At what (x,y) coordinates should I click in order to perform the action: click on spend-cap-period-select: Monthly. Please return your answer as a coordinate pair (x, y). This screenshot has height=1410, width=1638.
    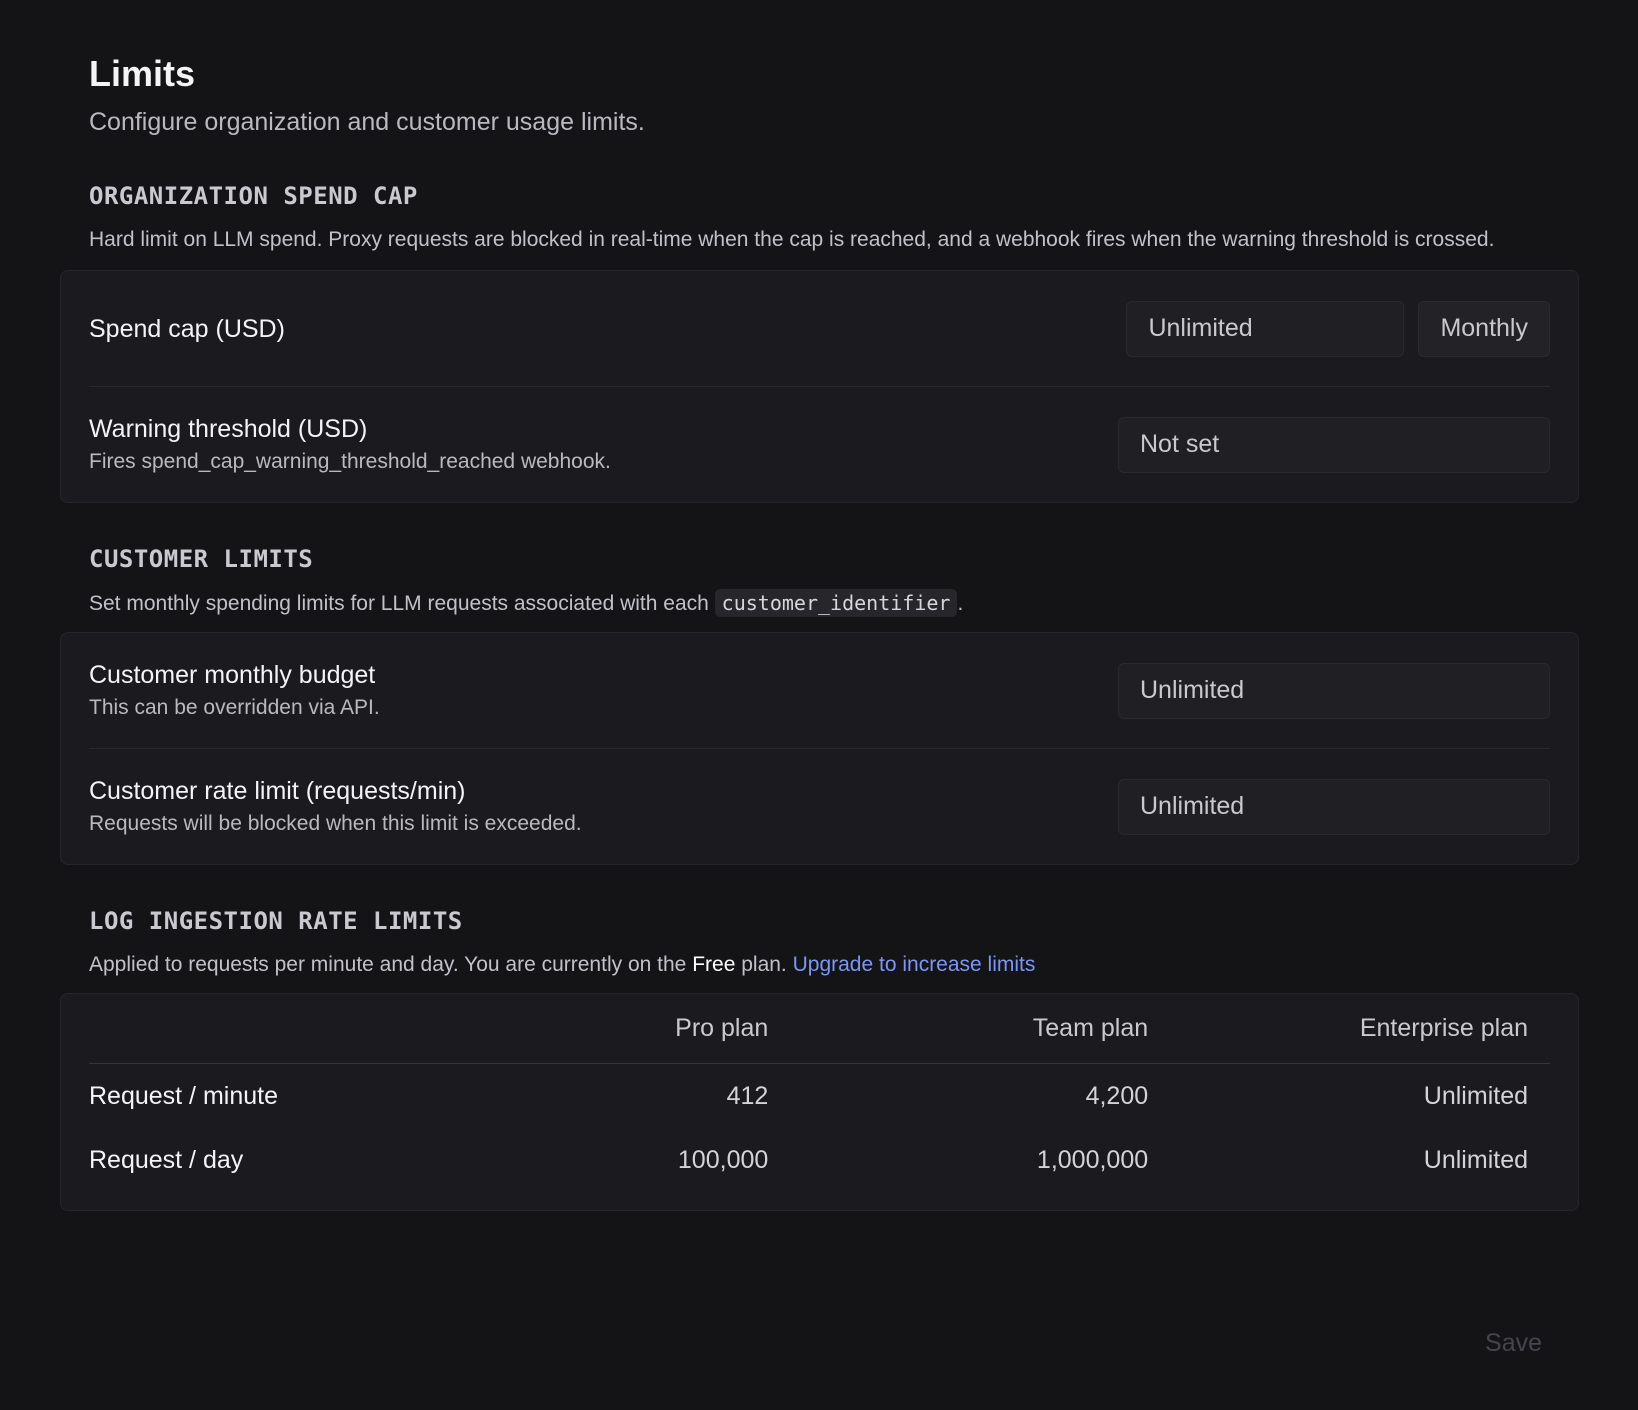
    Looking at the image, I should click on (1484, 328).